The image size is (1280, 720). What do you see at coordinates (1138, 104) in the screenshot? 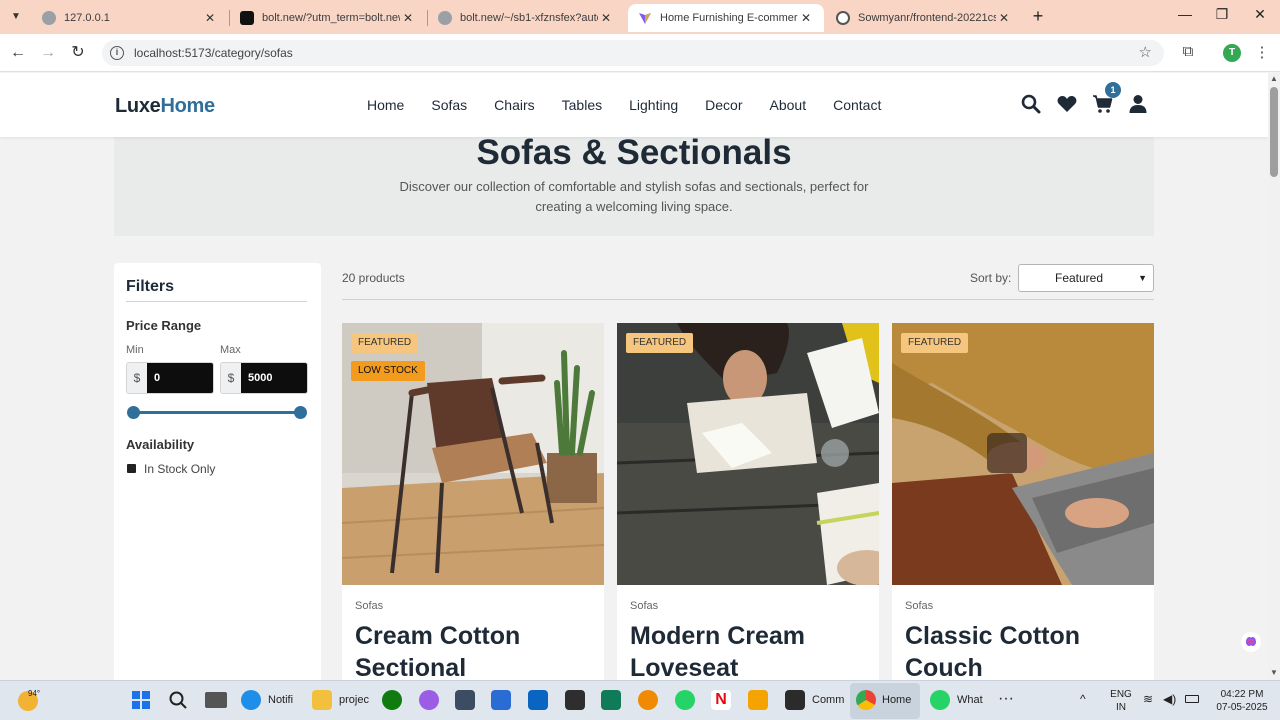
I see `user-icon` at bounding box center [1138, 104].